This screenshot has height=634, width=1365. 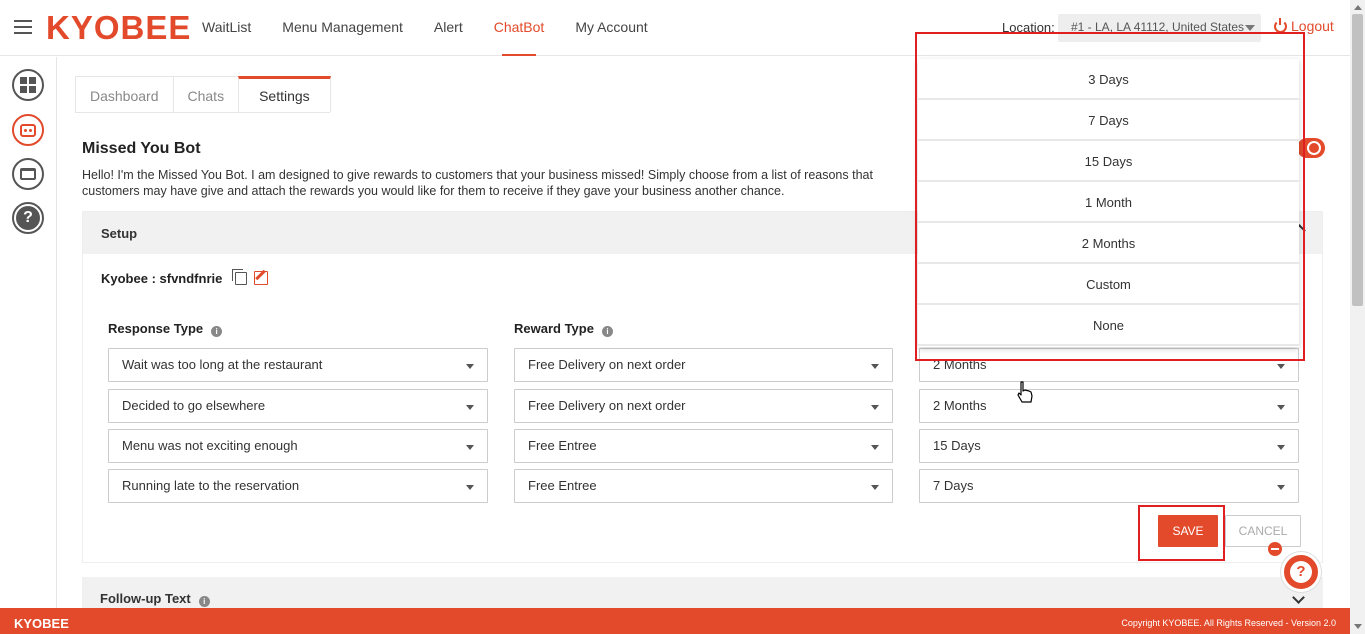 What do you see at coordinates (1108, 325) in the screenshot?
I see `menu-item-none: None` at bounding box center [1108, 325].